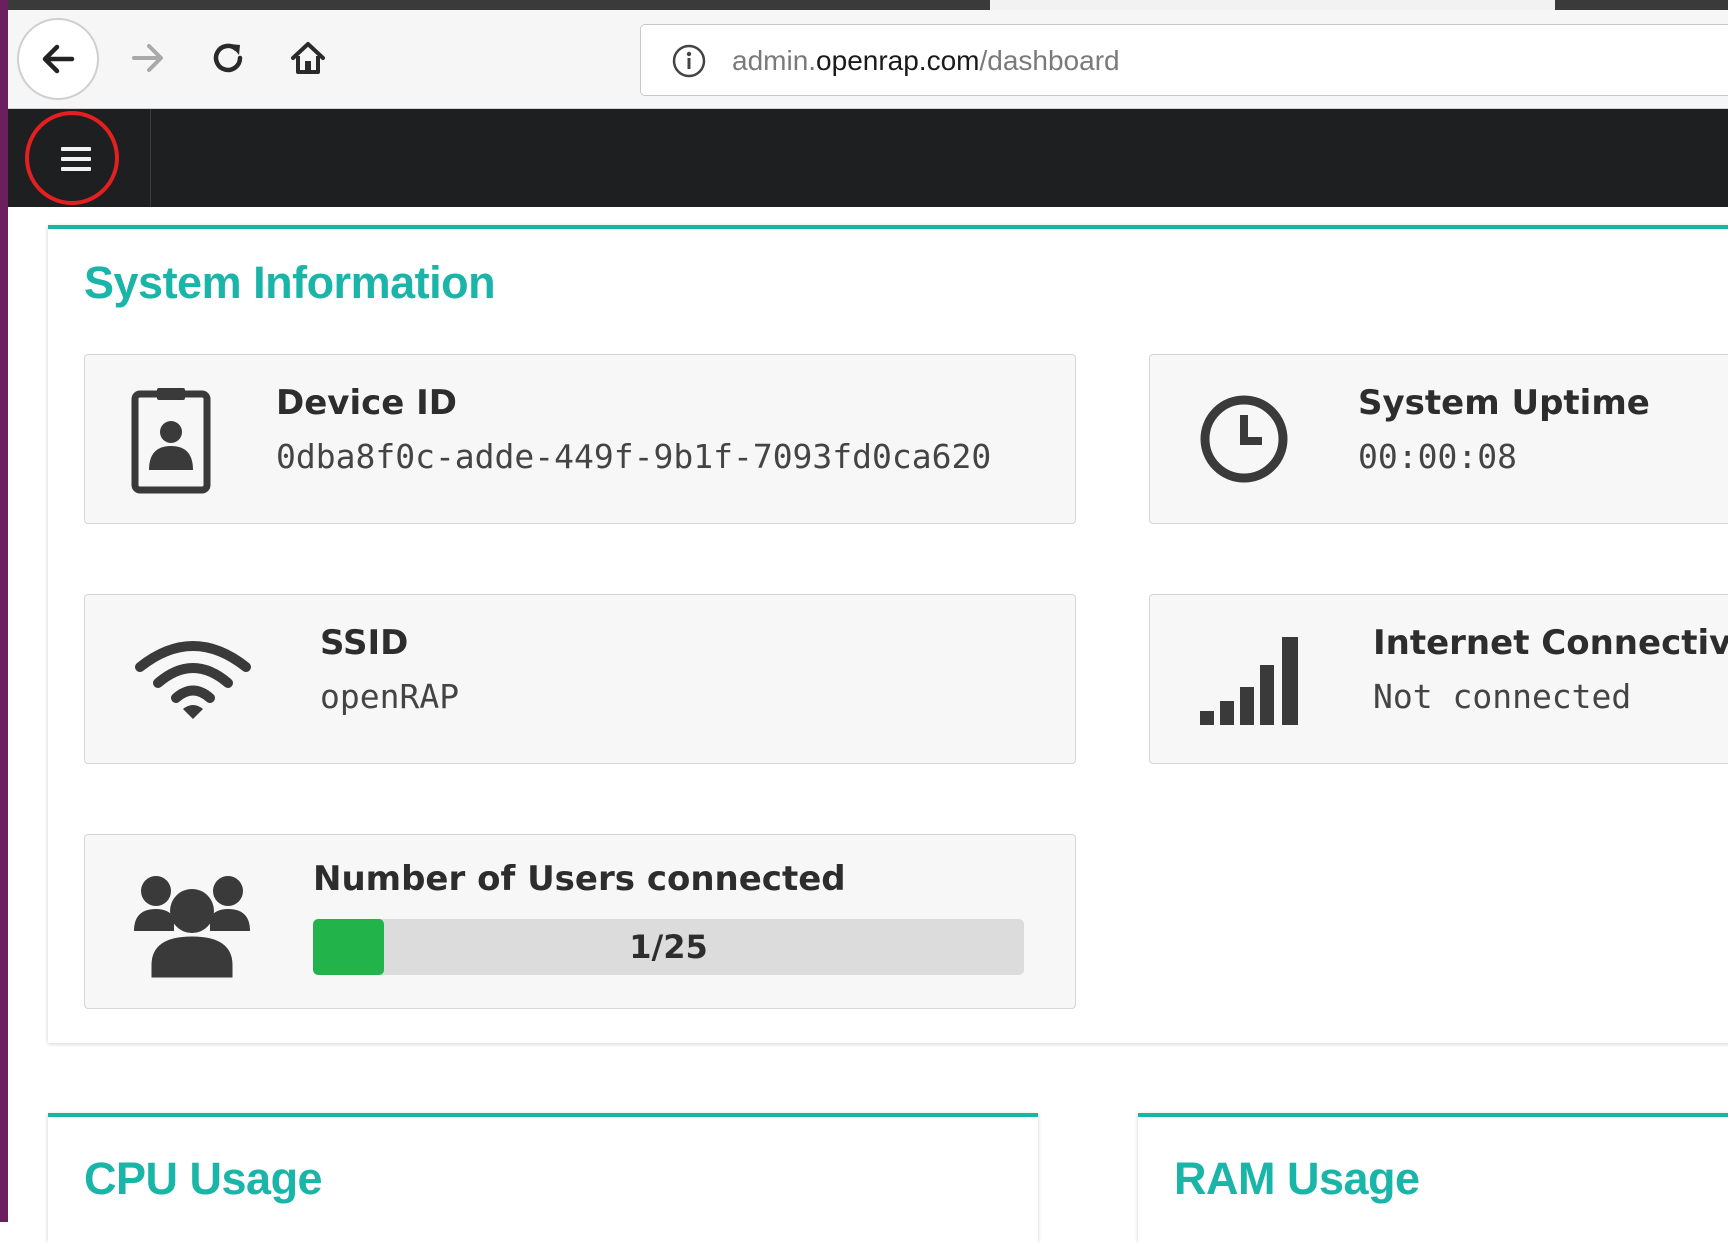 Image resolution: width=1728 pixels, height=1243 pixels. What do you see at coordinates (1433, 1178) in the screenshot?
I see `ram-usage-panel: RAM Usage` at bounding box center [1433, 1178].